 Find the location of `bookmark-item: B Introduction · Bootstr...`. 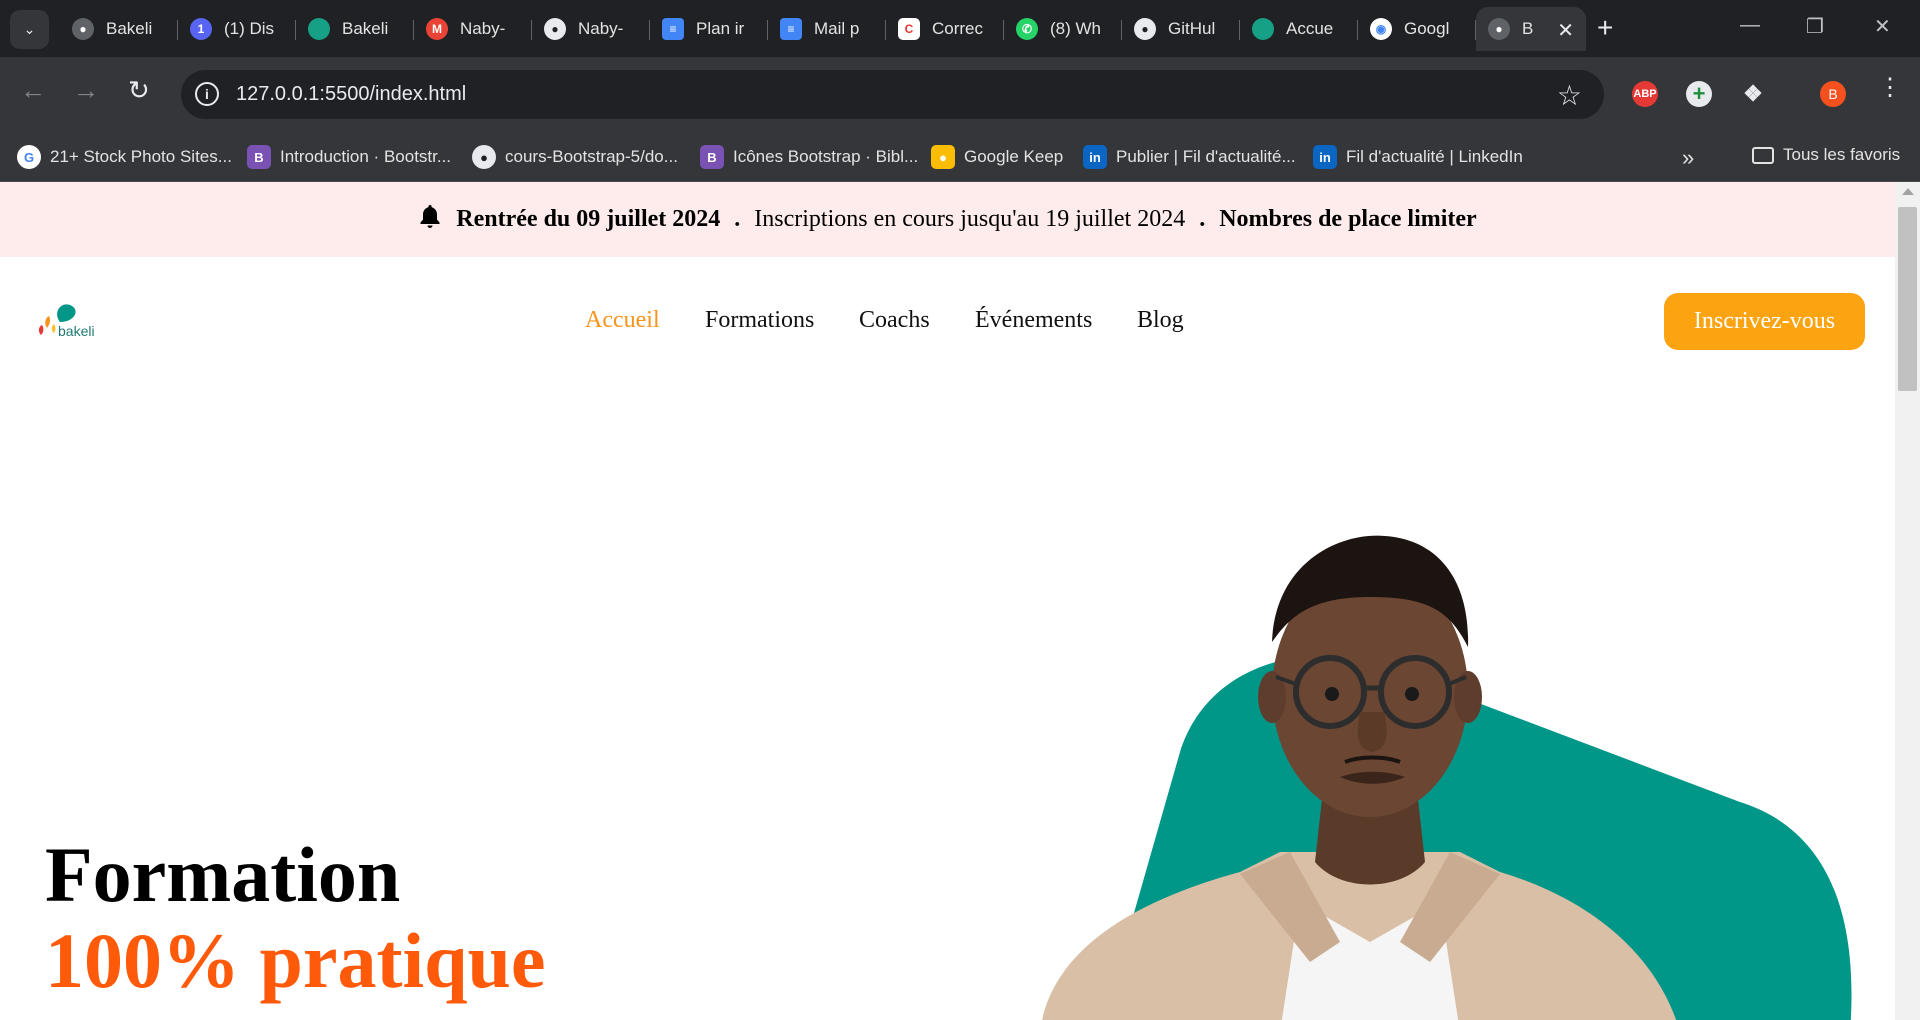

bookmark-item: B Introduction · Bootstr... is located at coordinates (349, 157).